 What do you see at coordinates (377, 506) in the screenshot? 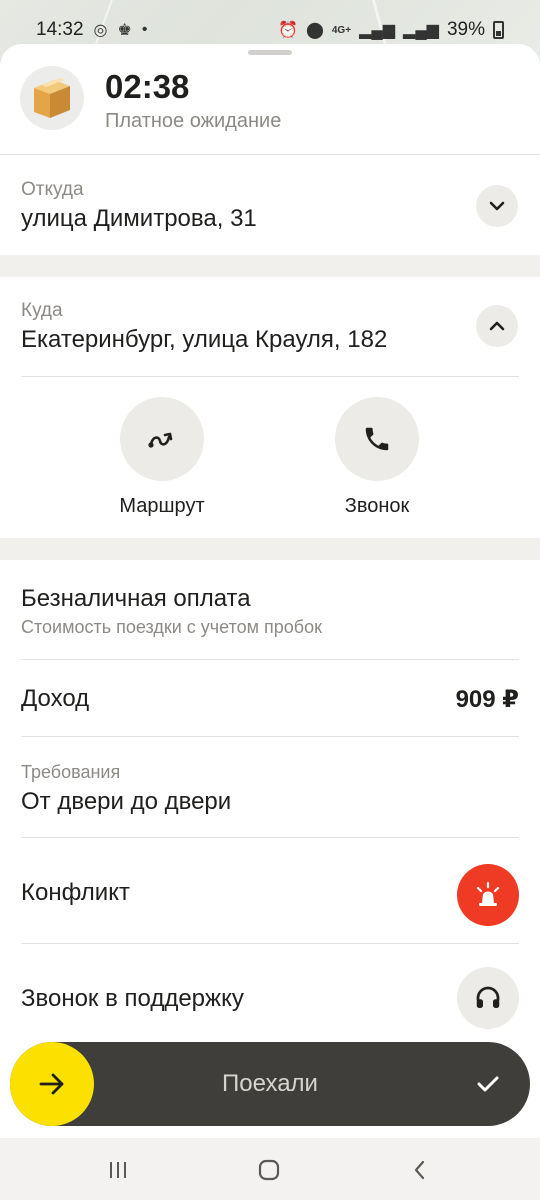
I see `call-label: Звонок` at bounding box center [377, 506].